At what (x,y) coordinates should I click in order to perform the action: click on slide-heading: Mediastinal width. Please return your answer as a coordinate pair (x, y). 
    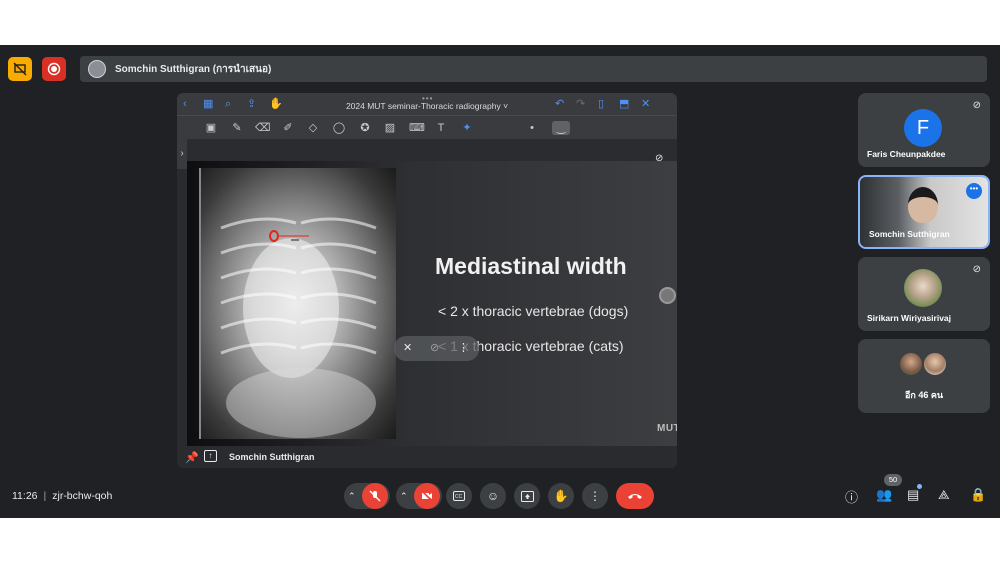
    Looking at the image, I should click on (531, 266).